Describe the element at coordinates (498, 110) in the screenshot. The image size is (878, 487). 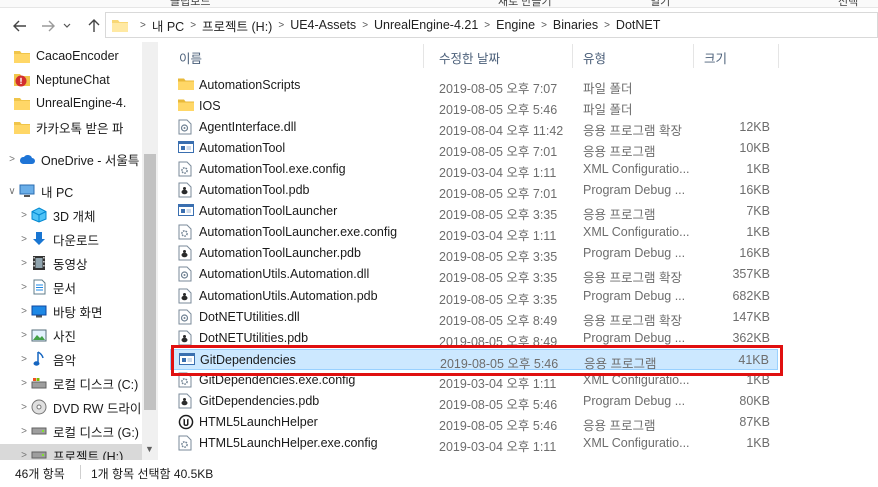
I see `file-date: 2019-08-05 오후 5:46` at that location.